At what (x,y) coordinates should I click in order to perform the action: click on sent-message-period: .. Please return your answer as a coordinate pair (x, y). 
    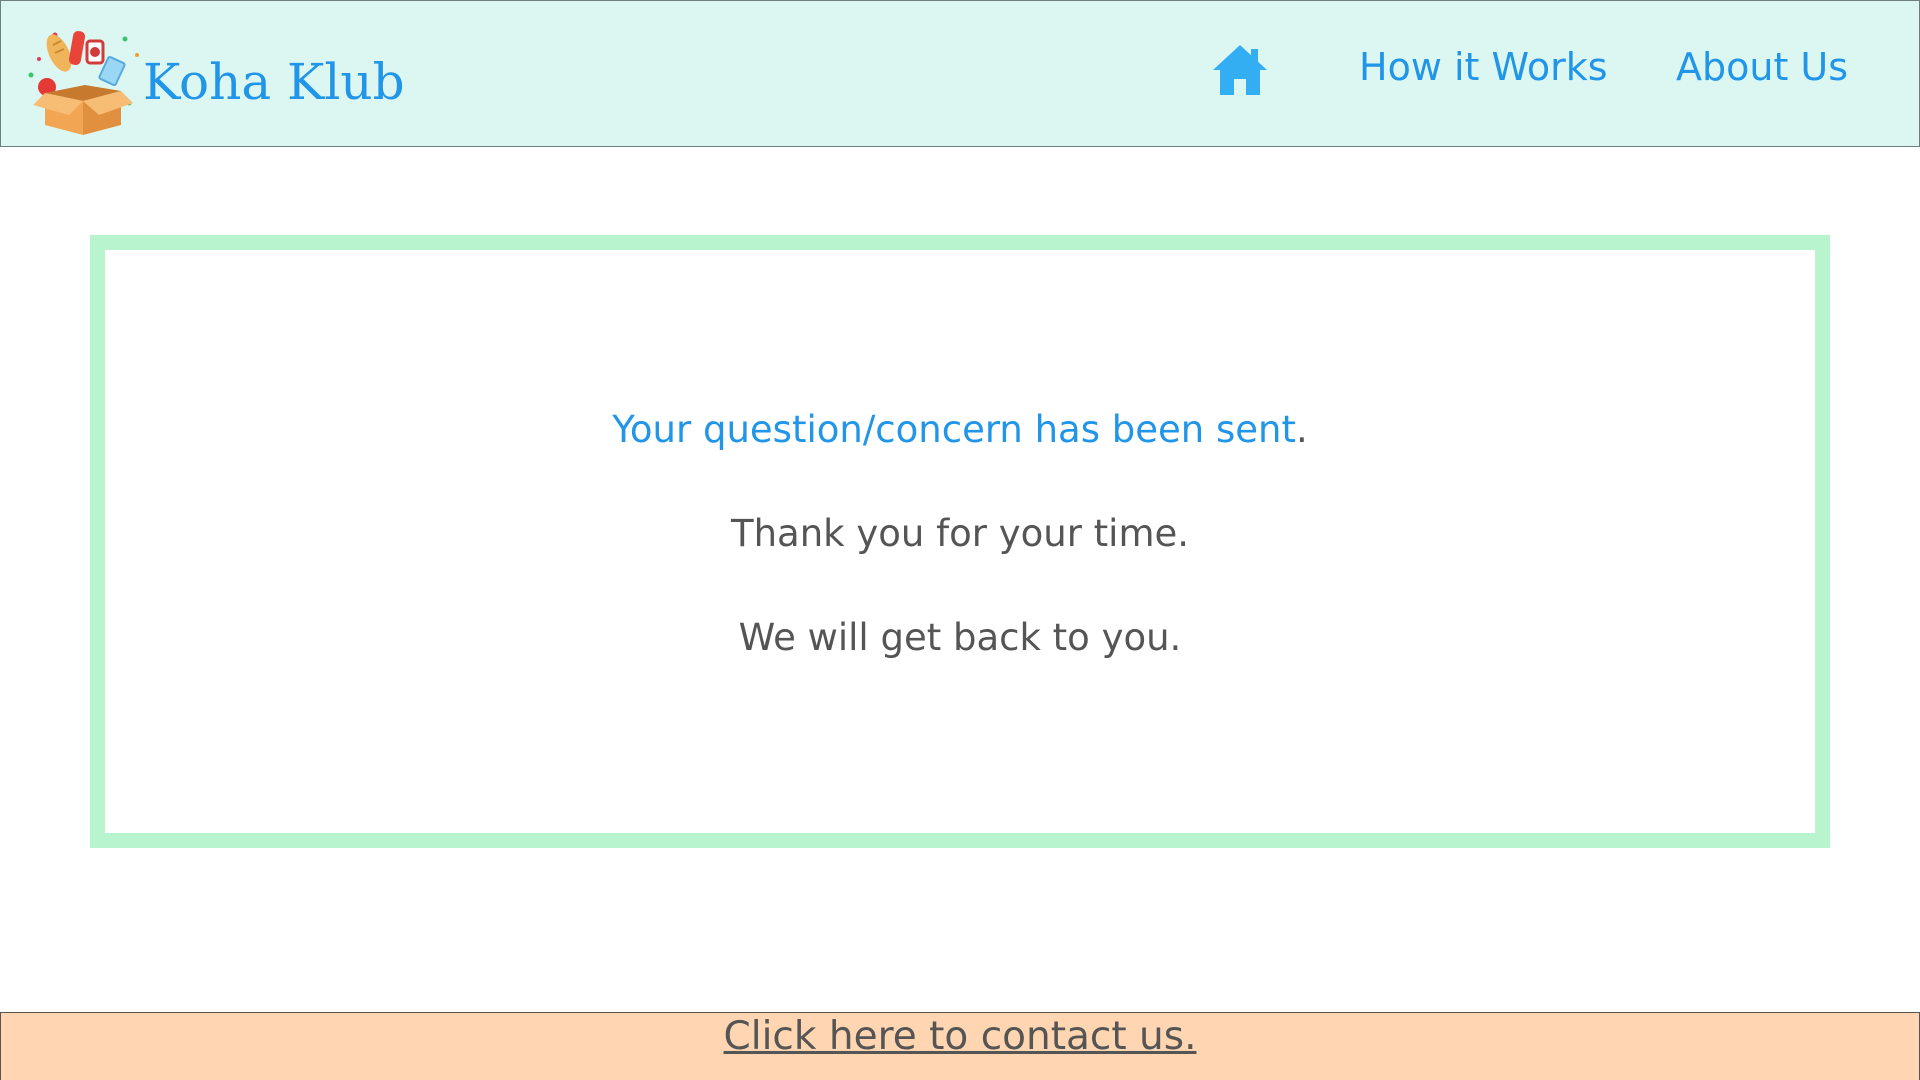
    Looking at the image, I should click on (1302, 429).